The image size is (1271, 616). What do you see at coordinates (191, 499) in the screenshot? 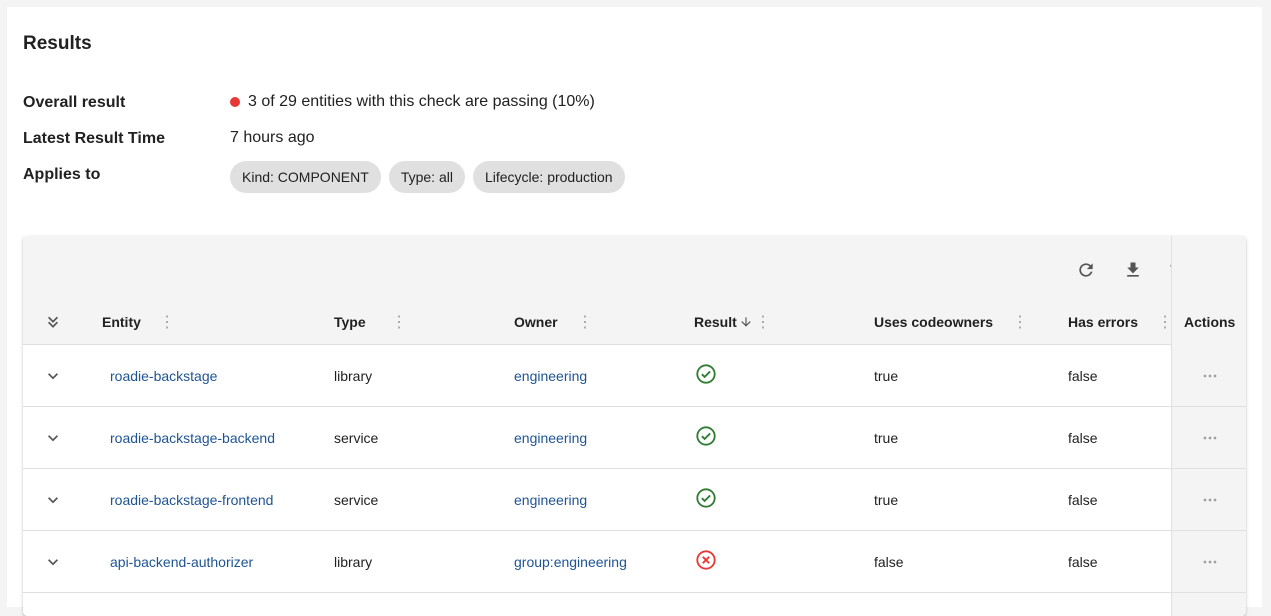
I see `entity-link: roadie-backstage-frontend` at bounding box center [191, 499].